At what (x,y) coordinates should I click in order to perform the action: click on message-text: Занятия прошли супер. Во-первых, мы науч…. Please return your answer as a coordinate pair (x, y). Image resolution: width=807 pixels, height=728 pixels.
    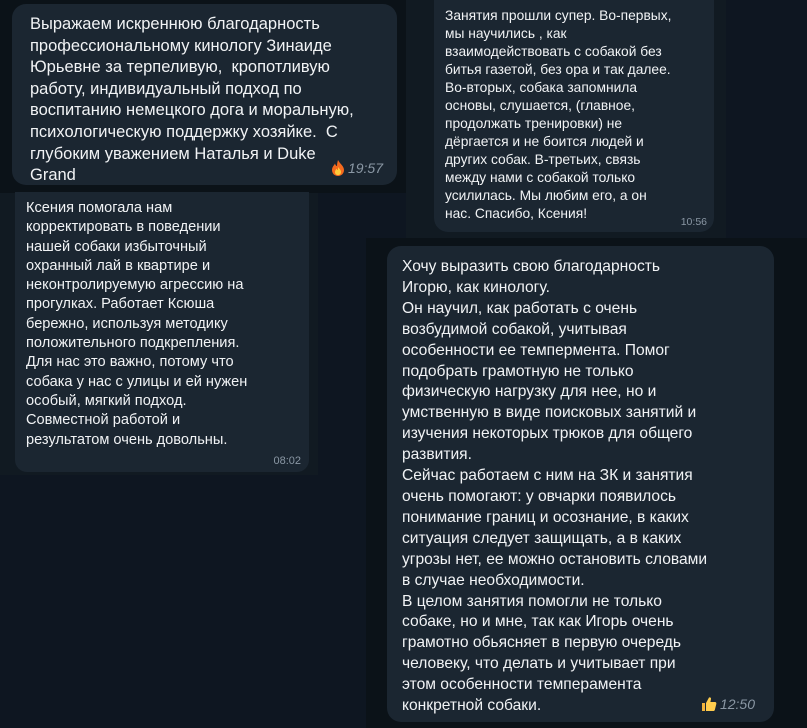
    Looking at the image, I should click on (558, 114).